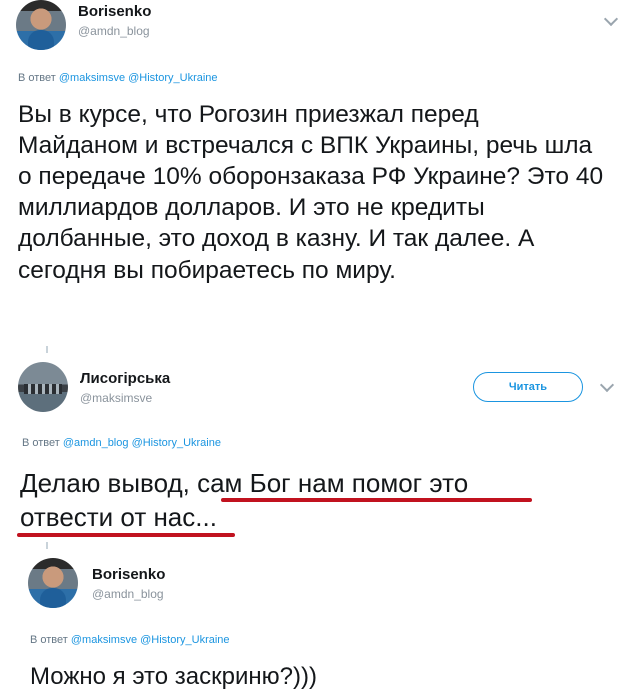 The height and width of the screenshot is (697, 620). Describe the element at coordinates (125, 378) in the screenshot. I see `author-name: Лисогірська` at that location.